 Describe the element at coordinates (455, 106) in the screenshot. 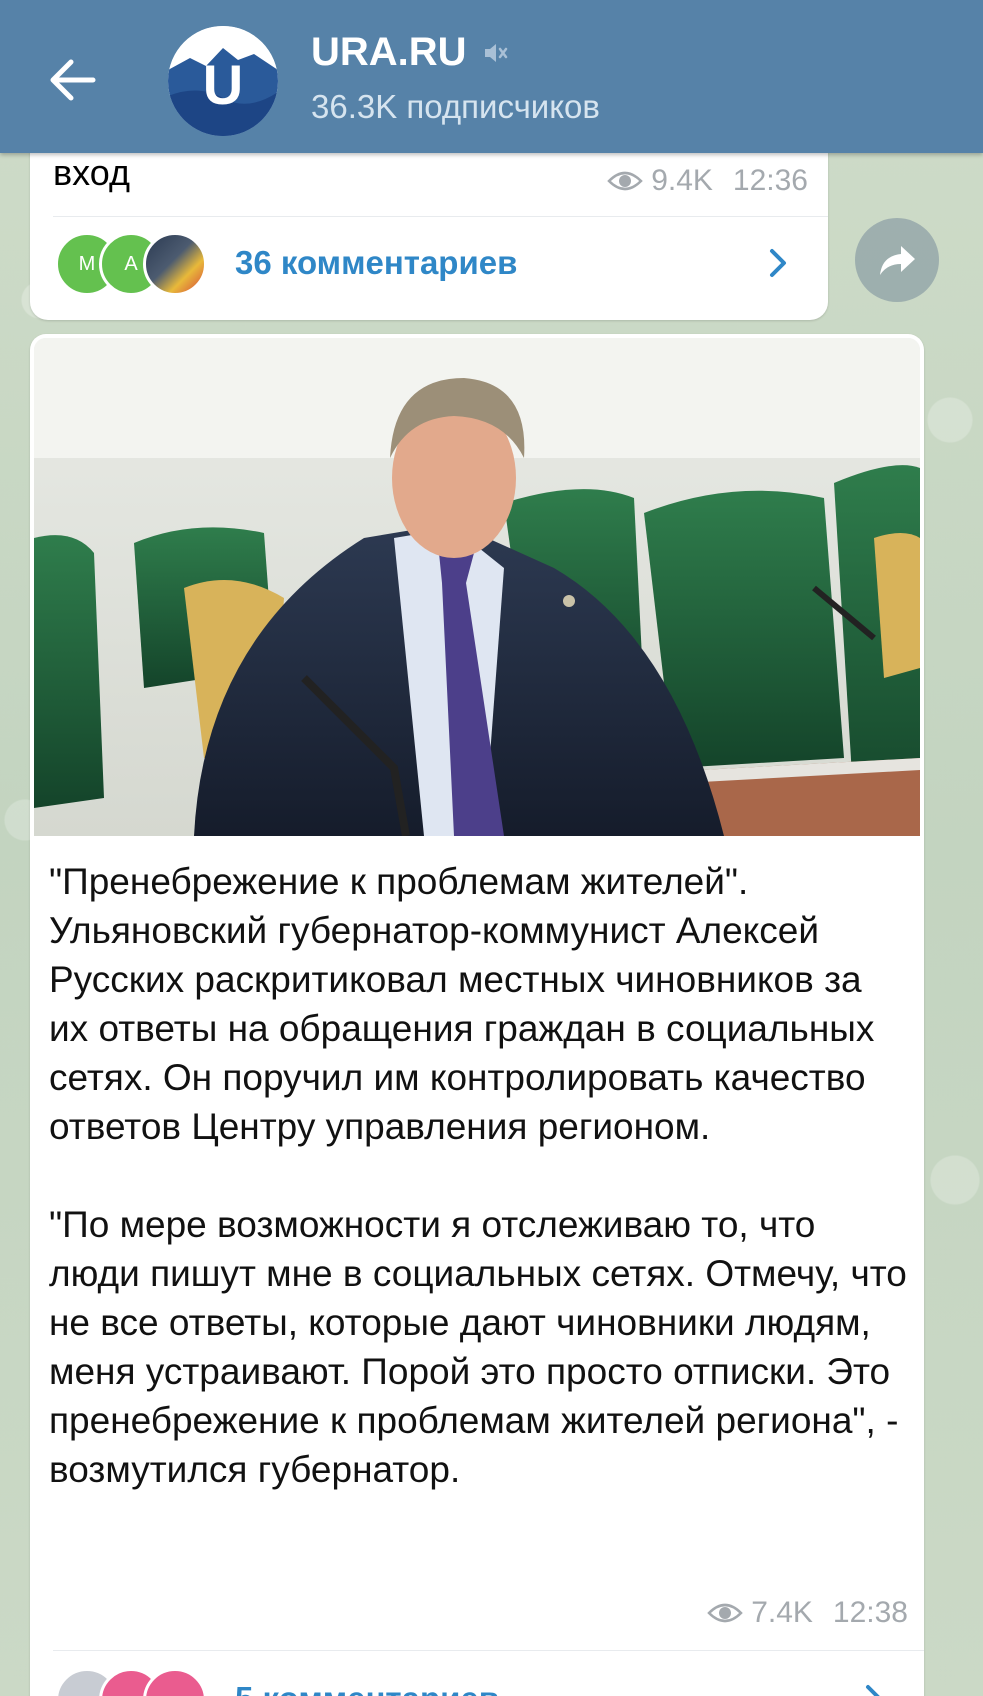

I see `subscriber-count: 36.3K подписчиков` at that location.